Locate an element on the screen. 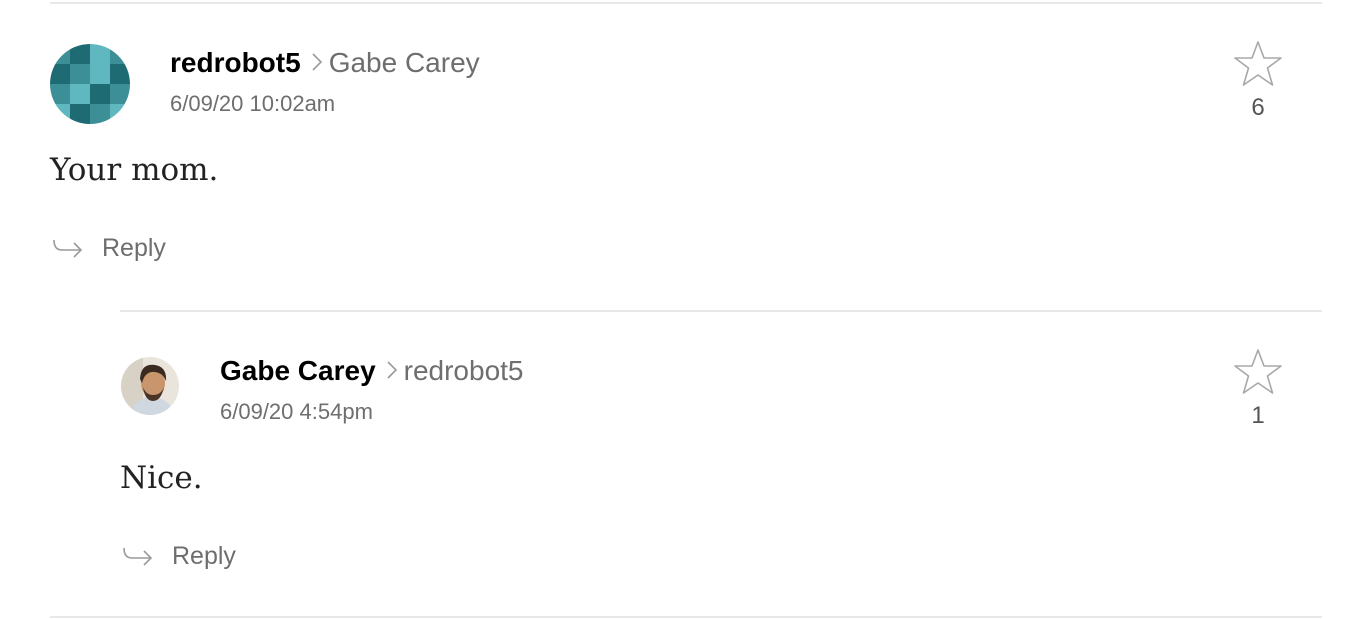 The image size is (1348, 620). timestamp: 6/09/20 4:54pm is located at coordinates (296, 412).